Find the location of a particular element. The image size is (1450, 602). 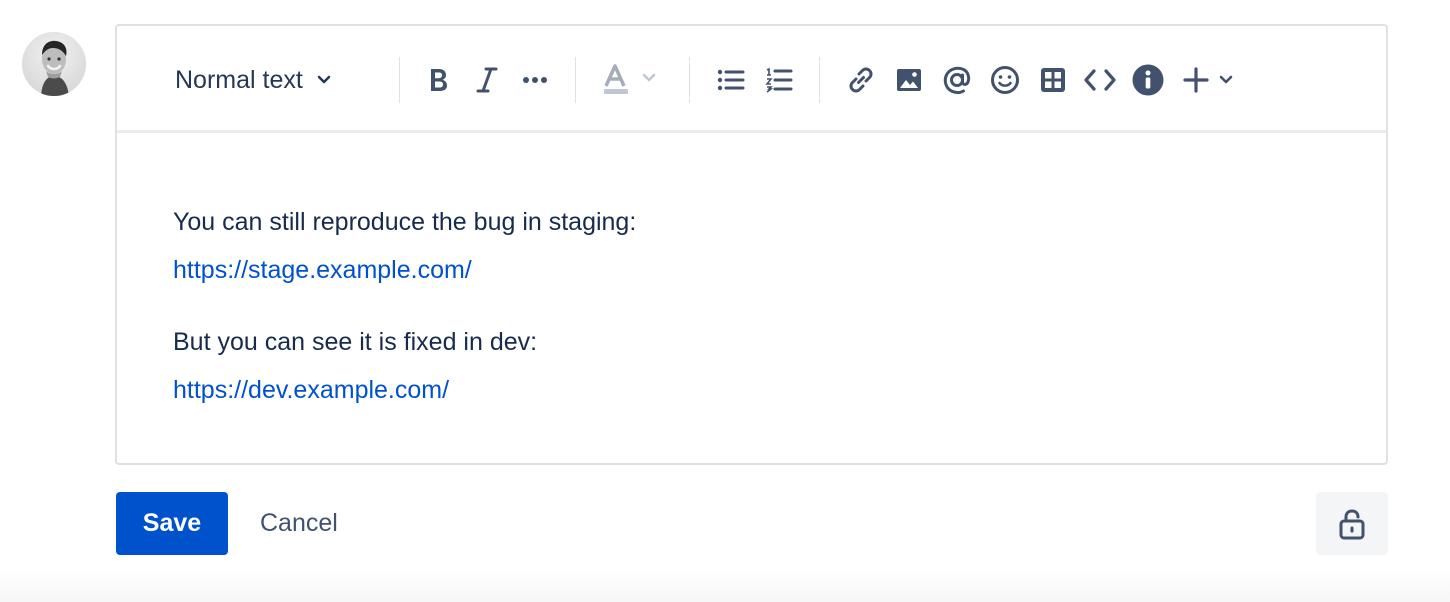

numbered-list-button is located at coordinates (779, 80).